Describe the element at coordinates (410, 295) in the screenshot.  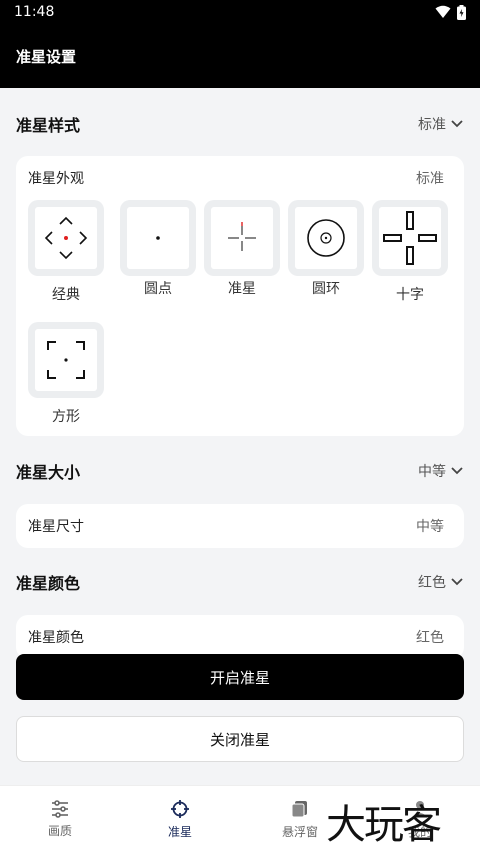
I see `style-option-label: 十字` at that location.